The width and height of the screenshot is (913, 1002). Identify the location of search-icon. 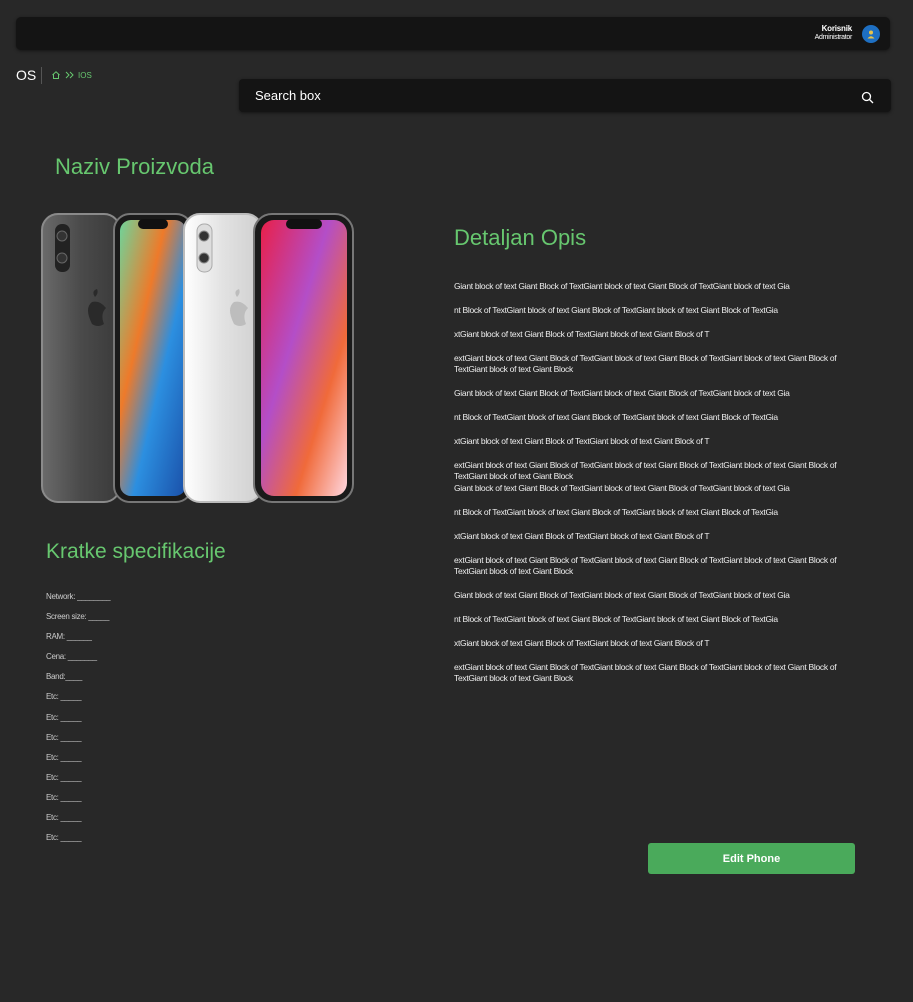
(867, 98).